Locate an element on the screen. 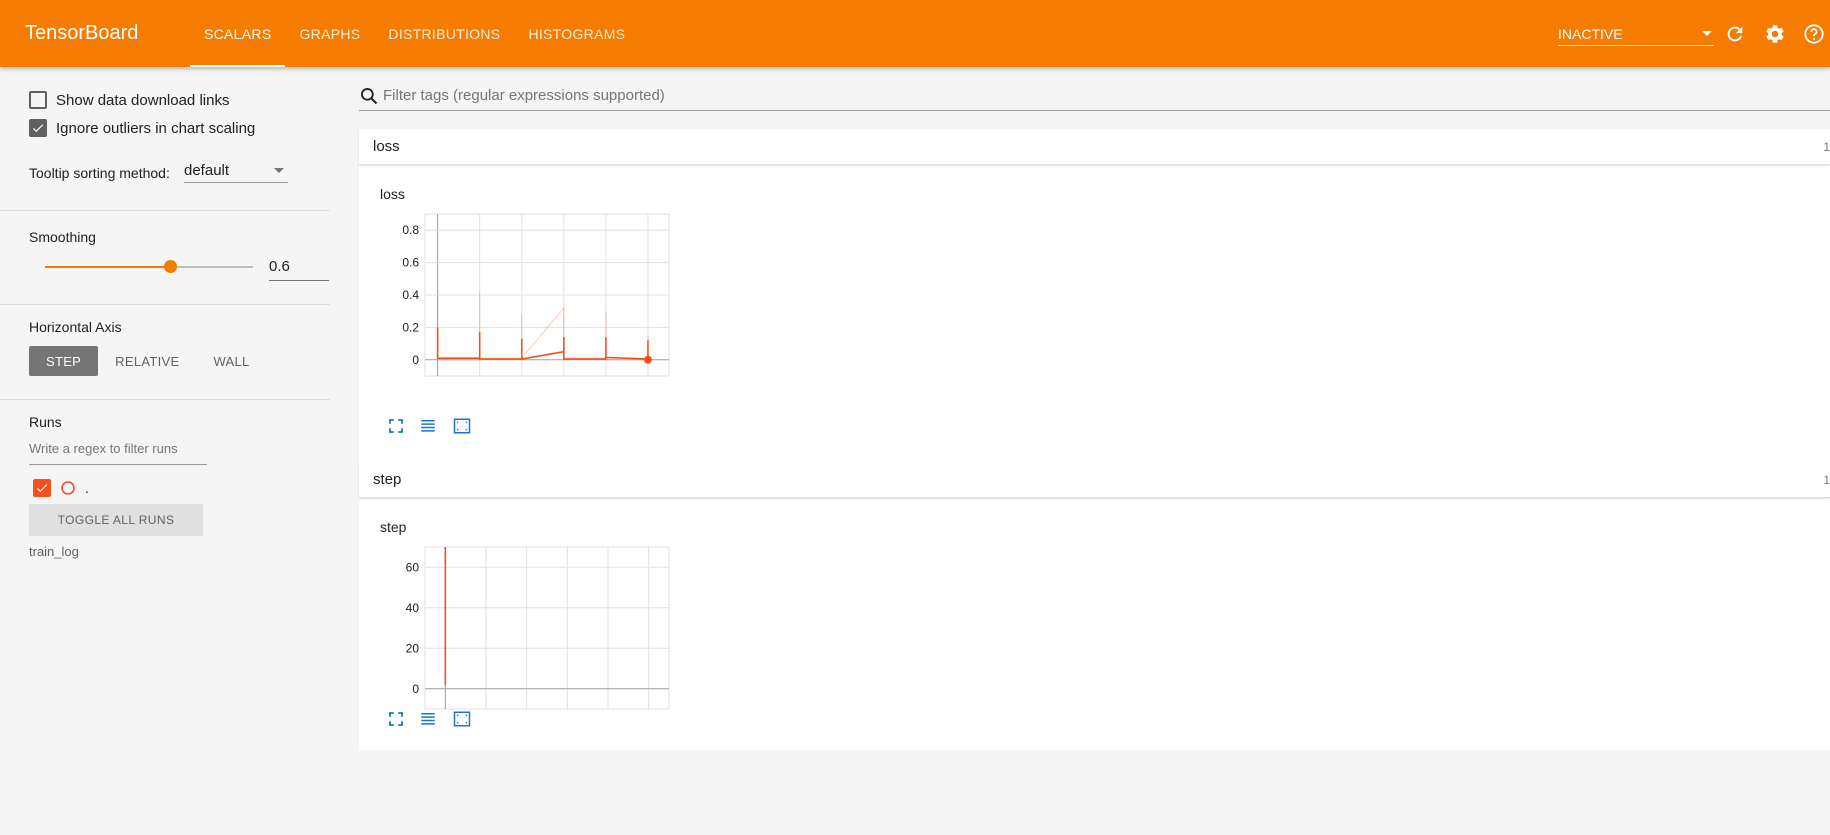 The image size is (1830, 835). raw-series-line is located at coordinates (543, 325).